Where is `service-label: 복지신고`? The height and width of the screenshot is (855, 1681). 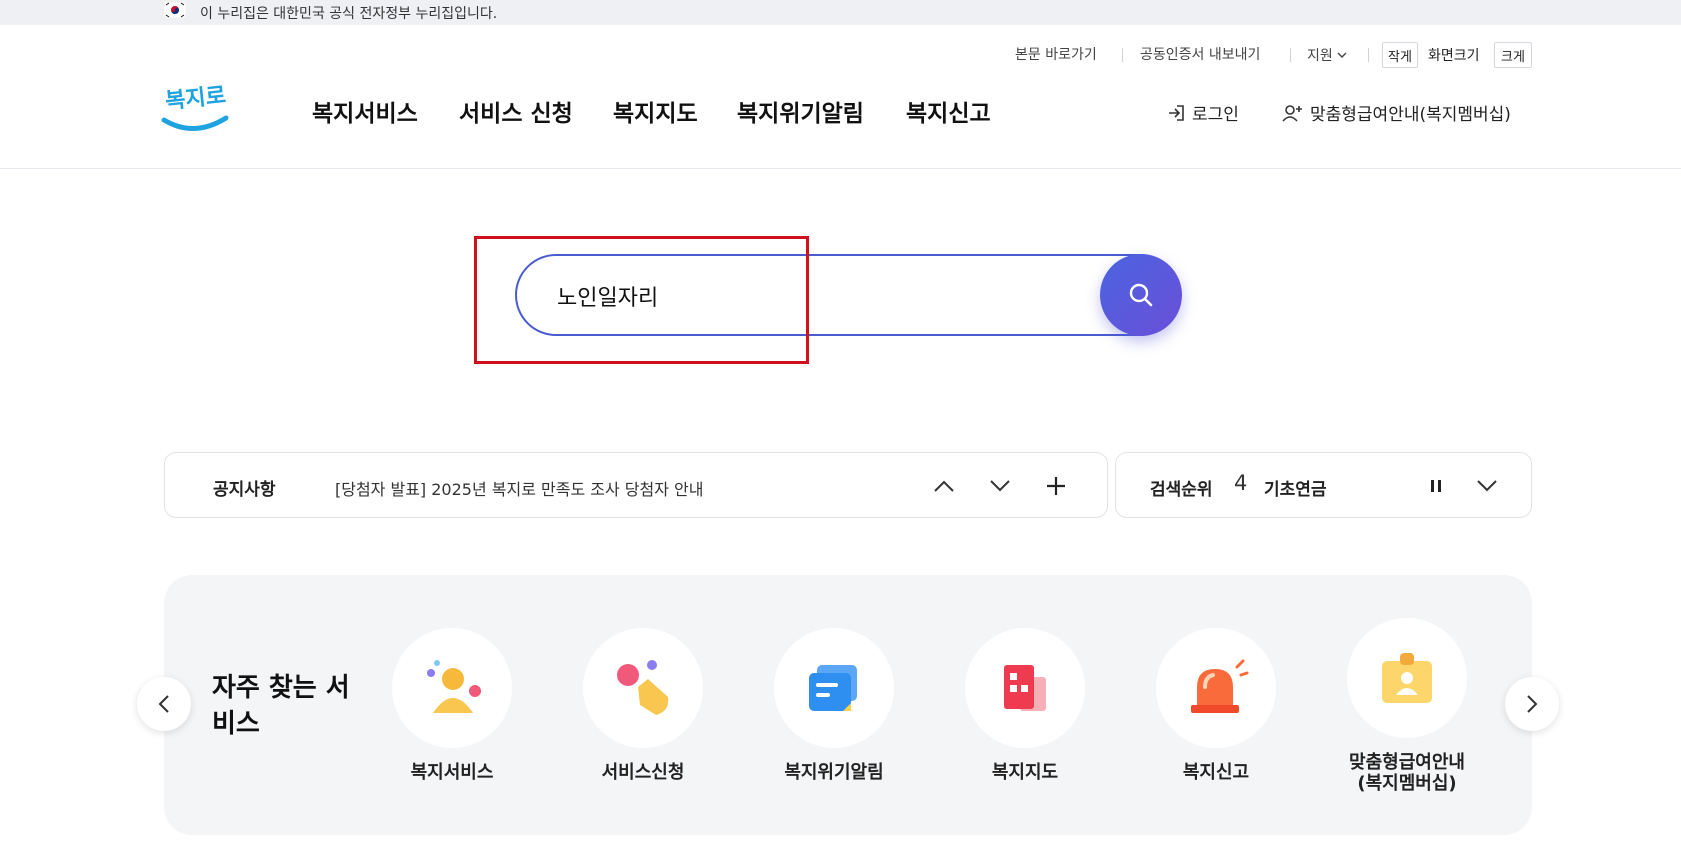 service-label: 복지신고 is located at coordinates (1216, 772).